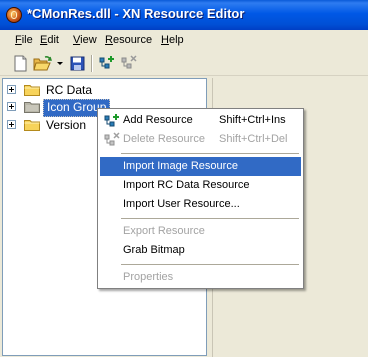 Image resolution: width=368 pixels, height=357 pixels. What do you see at coordinates (154, 250) in the screenshot?
I see `menu-item-label: Grab Bitmap` at bounding box center [154, 250].